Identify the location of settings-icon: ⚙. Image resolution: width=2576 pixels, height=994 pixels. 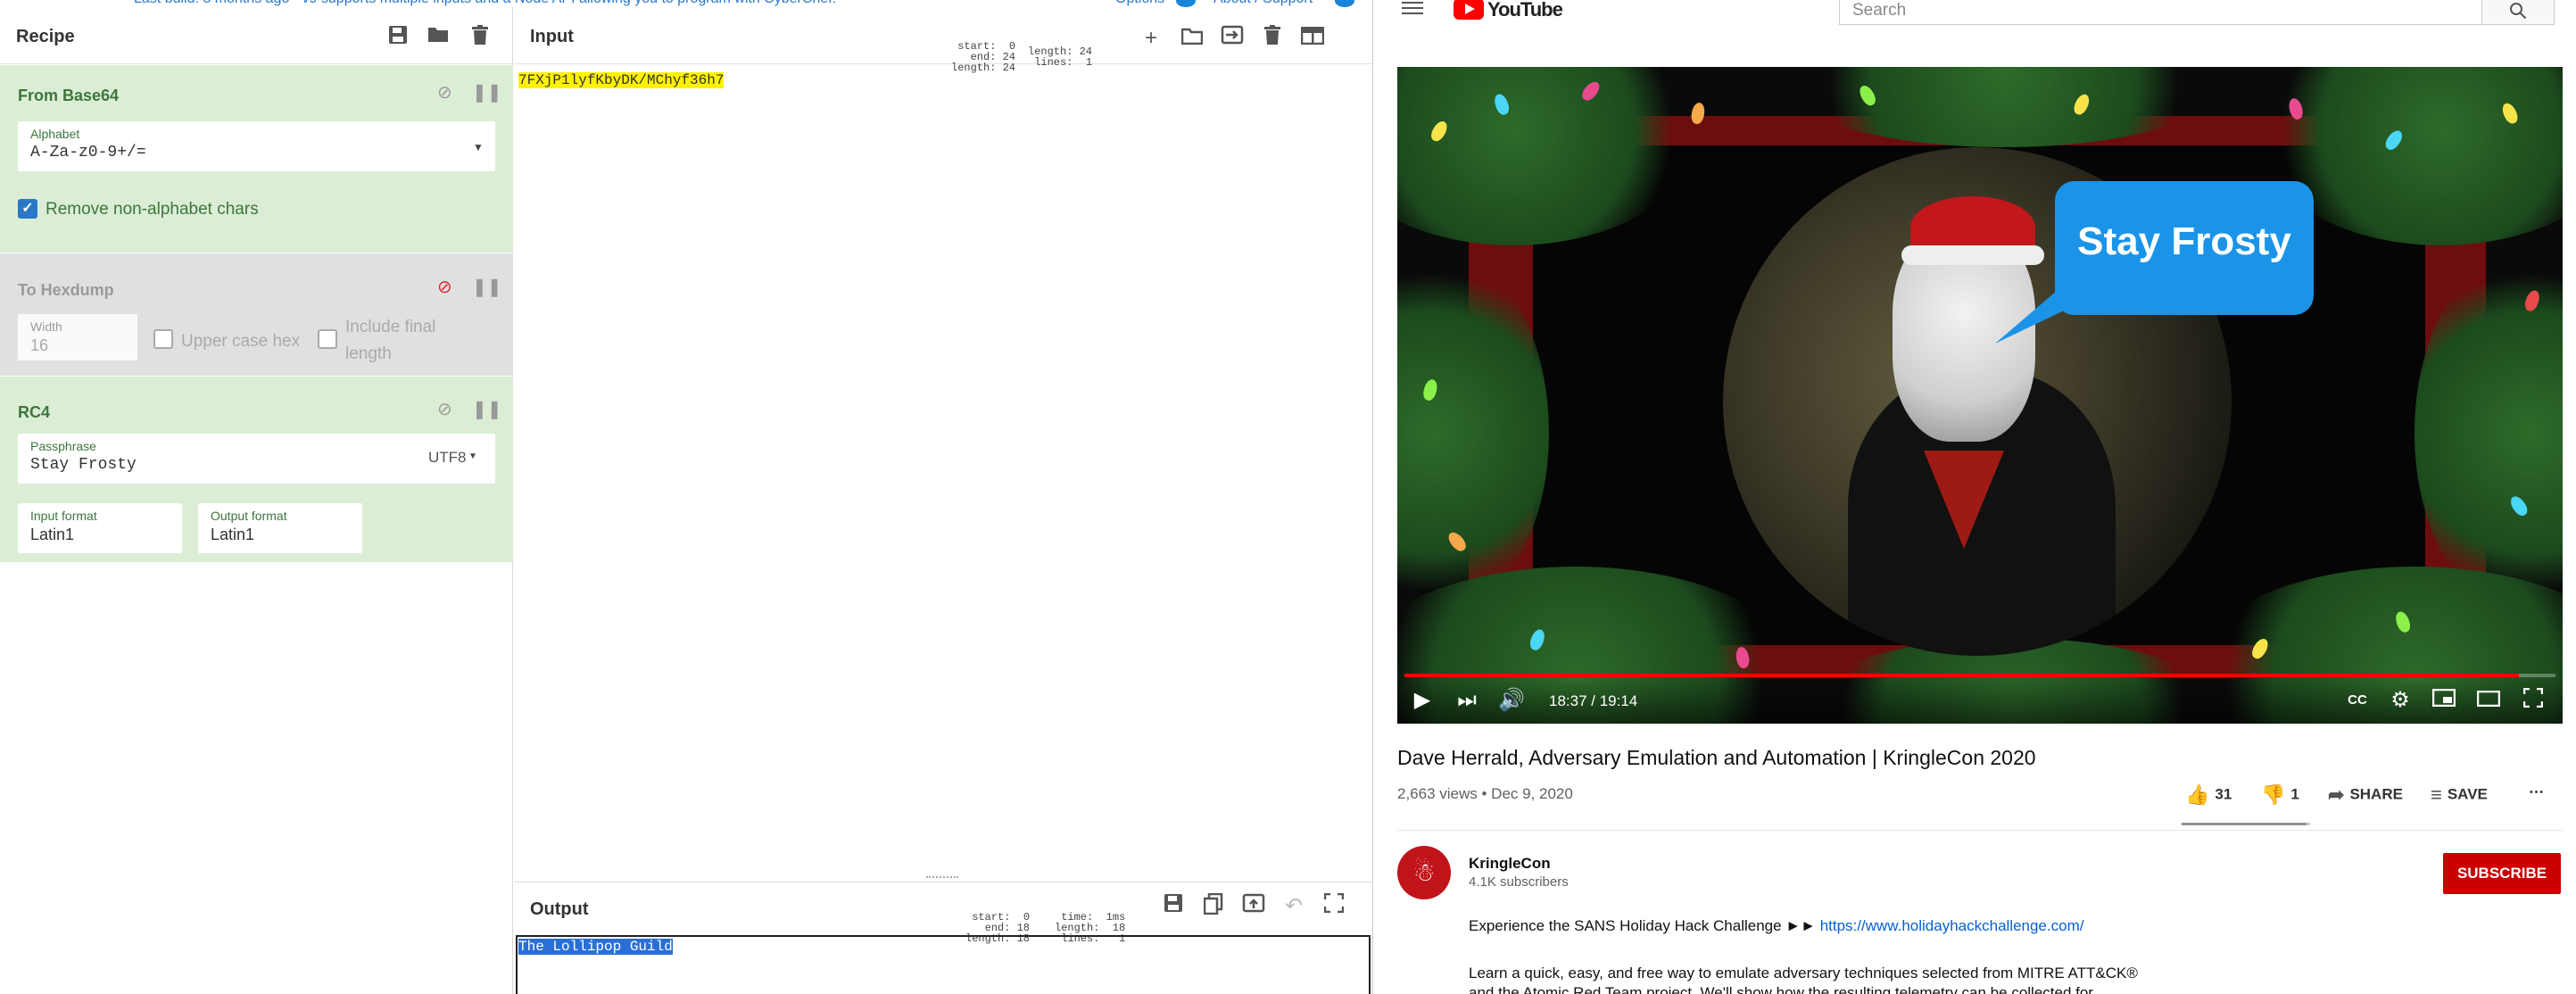
(2400, 700).